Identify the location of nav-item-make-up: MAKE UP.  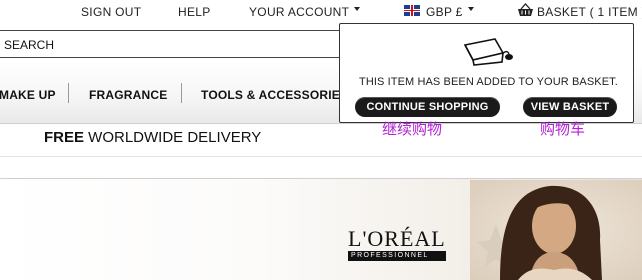
(28, 95).